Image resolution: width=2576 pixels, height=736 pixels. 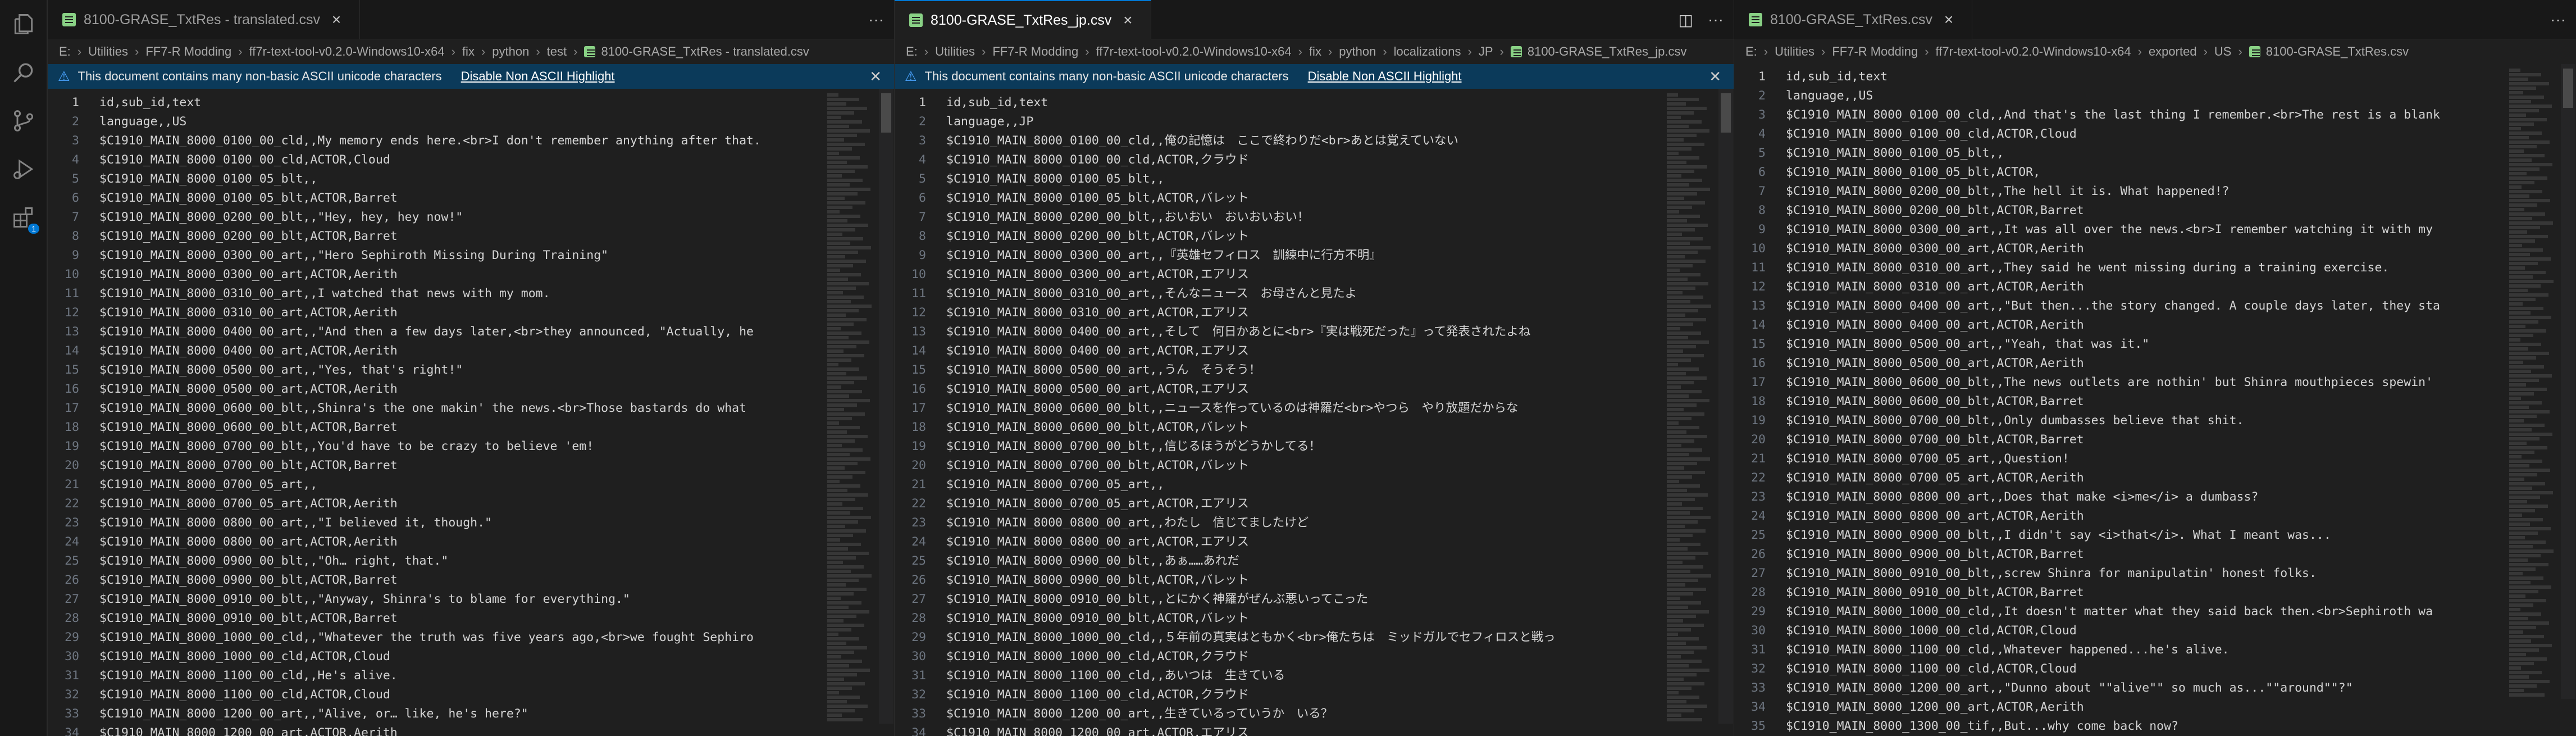 What do you see at coordinates (208, 485) in the screenshot?
I see `line-text: $C1910_MAIN_8000_0700_05_art,,` at bounding box center [208, 485].